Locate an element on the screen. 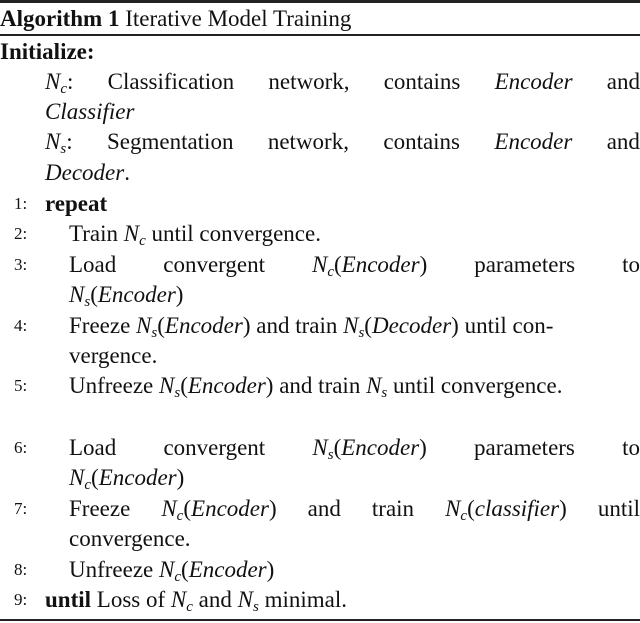 This screenshot has width=640, height=623. step-2: 2: Train Nc until convergence. is located at coordinates (320, 234).